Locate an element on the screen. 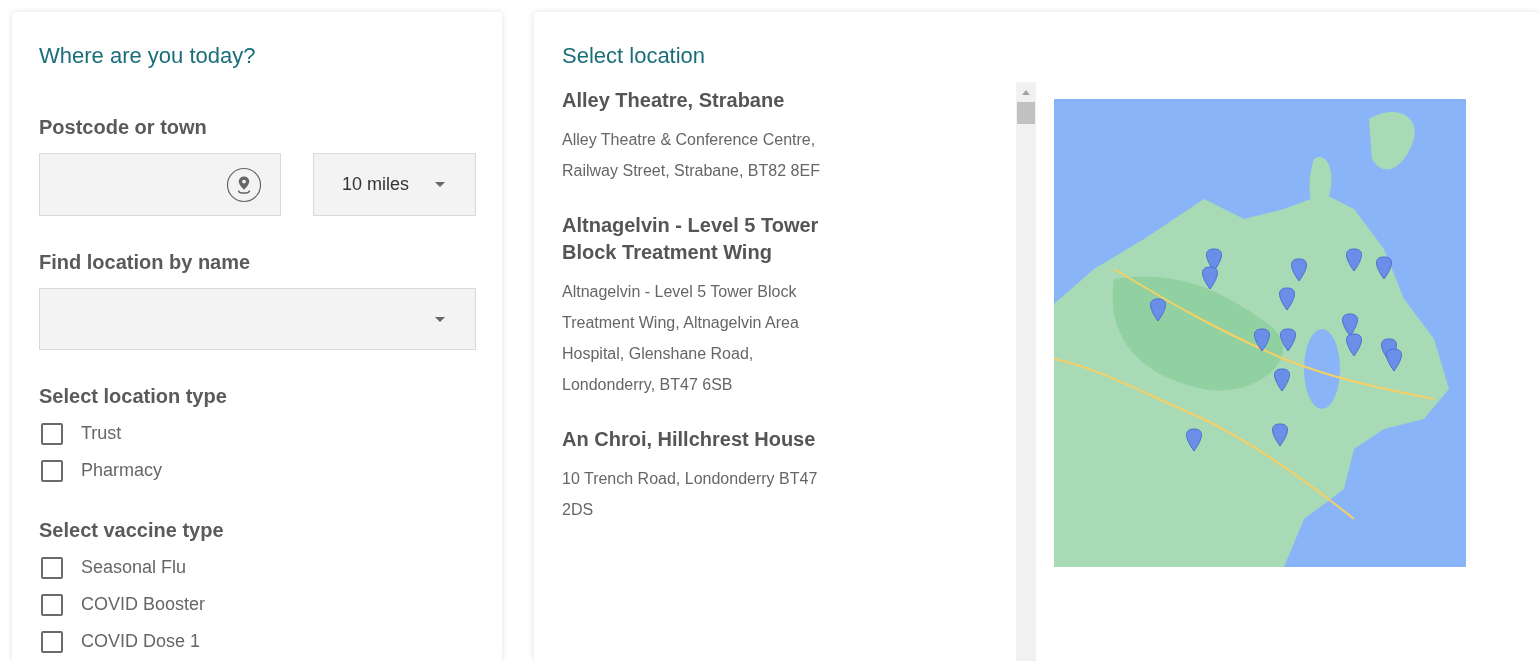 The width and height of the screenshot is (1539, 661). scrollbar is located at coordinates (1026, 371).